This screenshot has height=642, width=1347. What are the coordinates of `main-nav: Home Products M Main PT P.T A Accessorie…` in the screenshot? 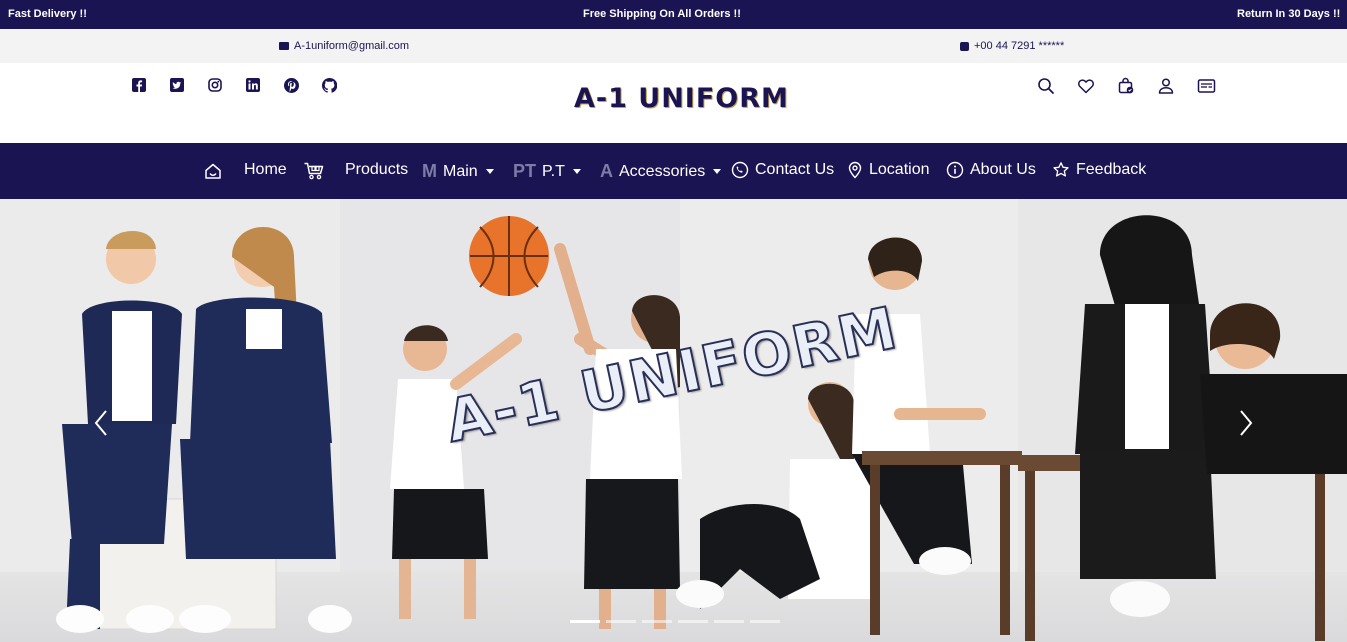 It's located at (673, 171).